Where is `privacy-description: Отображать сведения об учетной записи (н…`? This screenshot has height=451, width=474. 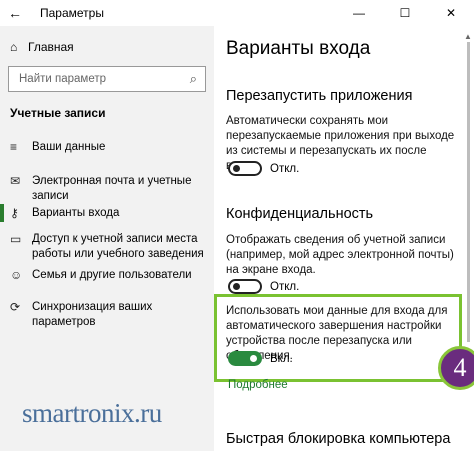 privacy-description: Отображать сведения об учетной записи (н… is located at coordinates (340, 255).